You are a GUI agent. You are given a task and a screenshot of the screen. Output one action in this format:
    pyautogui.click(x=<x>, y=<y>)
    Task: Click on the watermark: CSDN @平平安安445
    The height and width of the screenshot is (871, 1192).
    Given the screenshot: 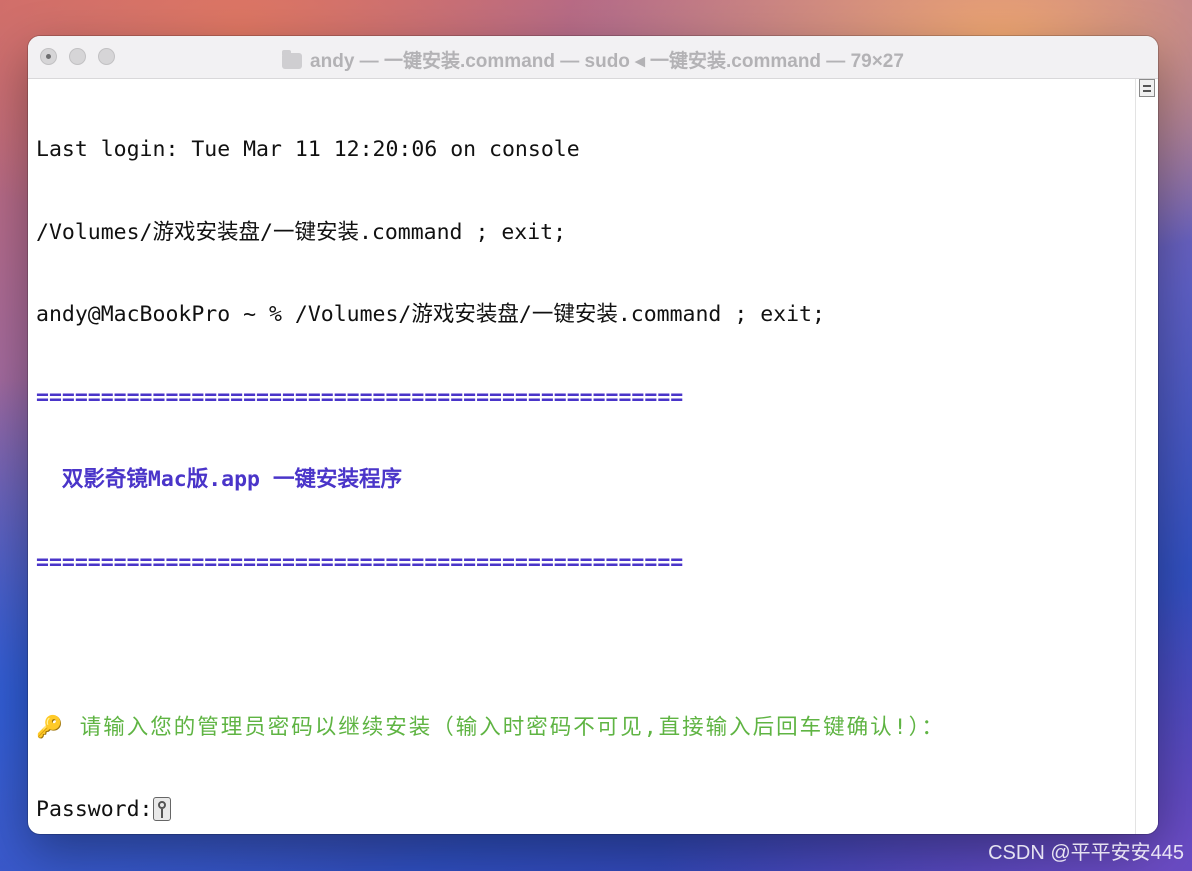 What is the action you would take?
    pyautogui.click(x=1086, y=853)
    